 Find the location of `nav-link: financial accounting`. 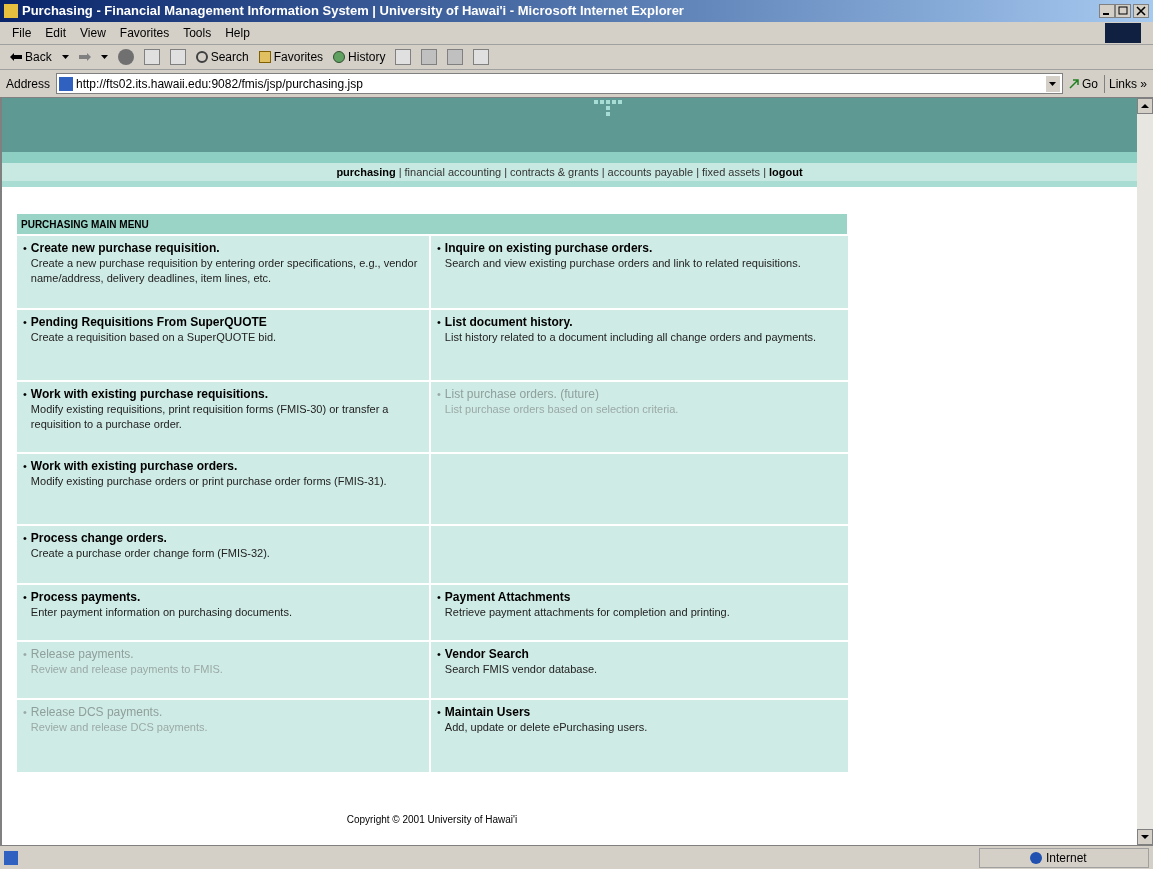

nav-link: financial accounting is located at coordinates (453, 172).